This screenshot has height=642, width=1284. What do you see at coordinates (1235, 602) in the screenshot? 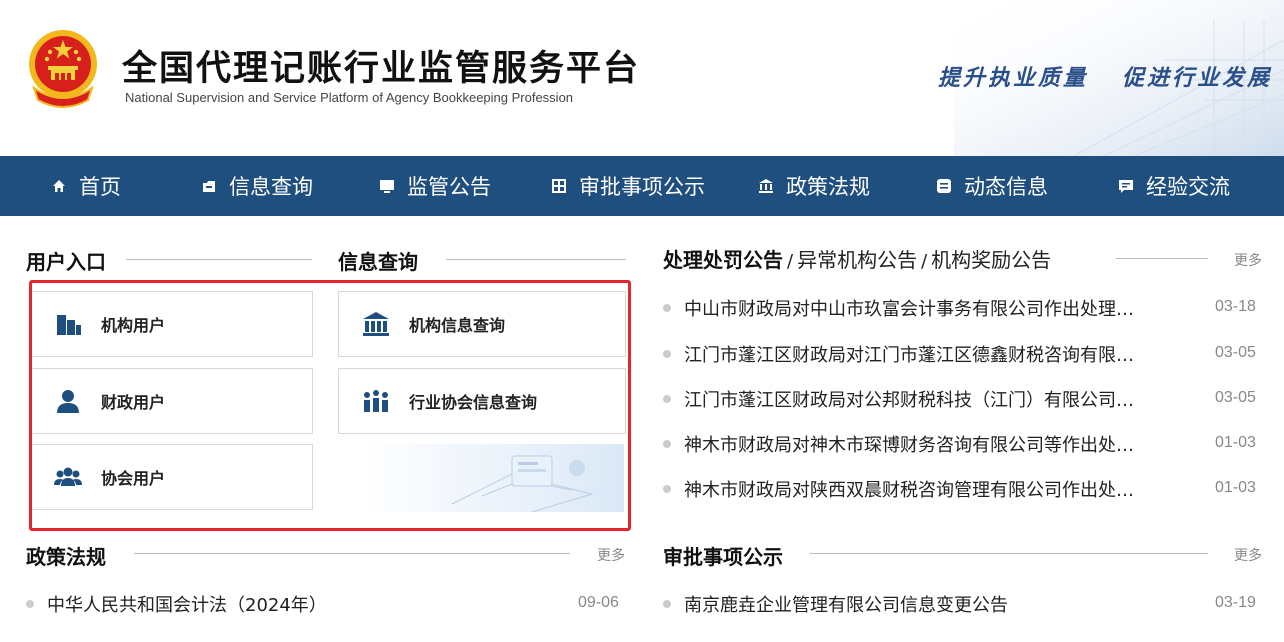
I see `list-item-date: 03-19` at bounding box center [1235, 602].